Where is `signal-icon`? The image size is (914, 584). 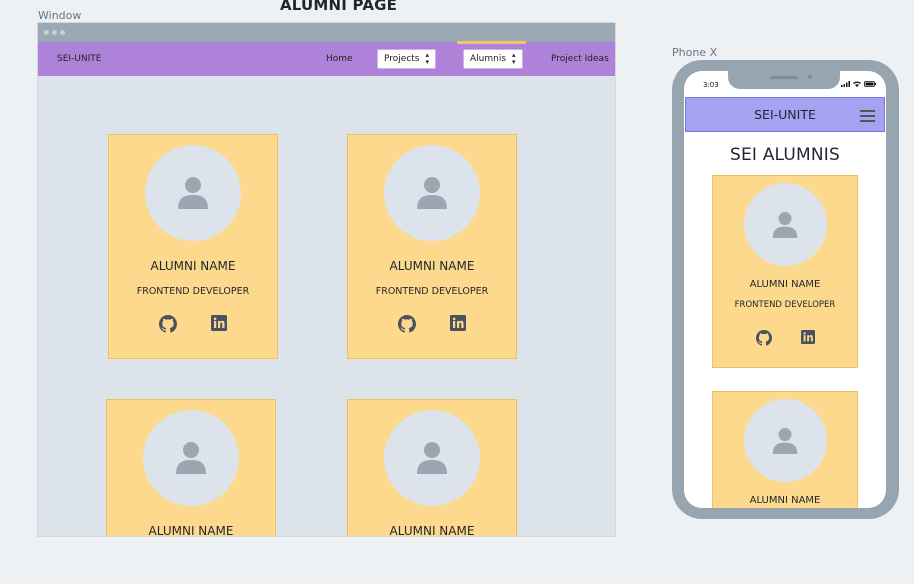 signal-icon is located at coordinates (845, 84).